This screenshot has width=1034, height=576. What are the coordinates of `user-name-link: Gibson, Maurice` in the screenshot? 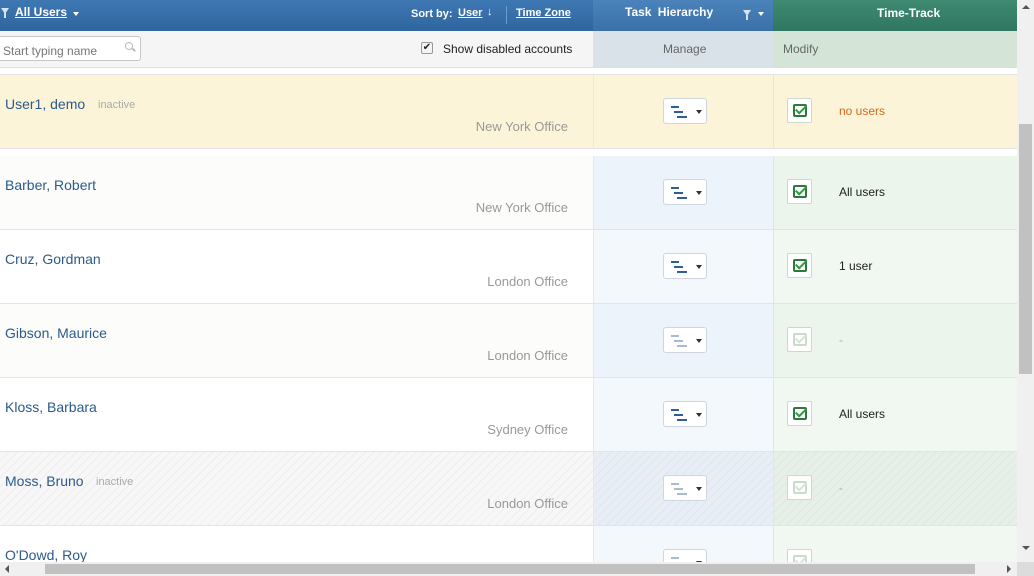 It's located at (56, 333).